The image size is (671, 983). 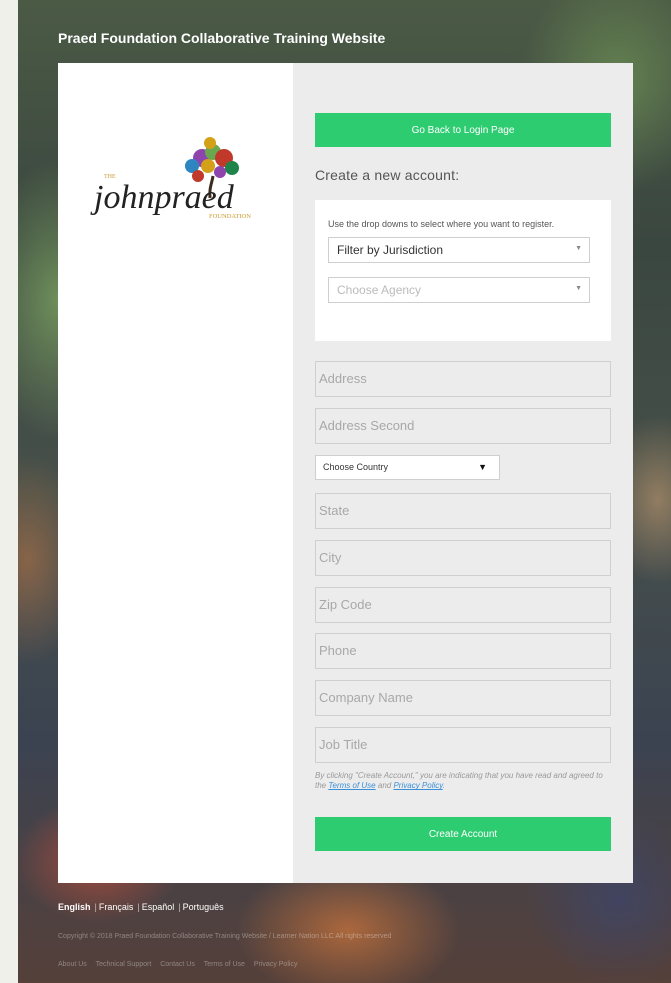 I want to click on jurisdiction-select-value: Filter by Jurisdiction, so click(x=390, y=250).